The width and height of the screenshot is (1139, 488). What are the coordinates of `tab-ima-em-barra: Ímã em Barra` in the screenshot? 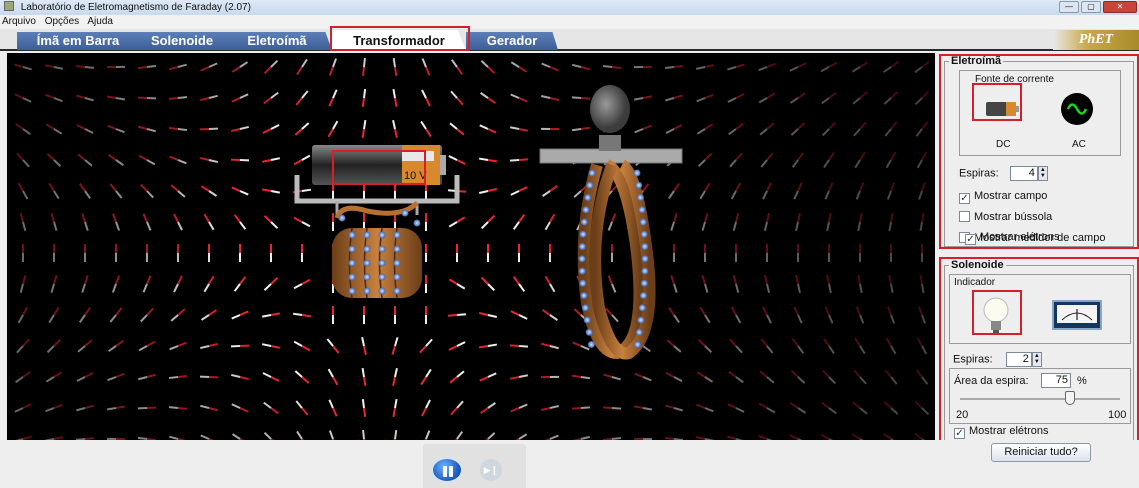 It's located at (78, 41).